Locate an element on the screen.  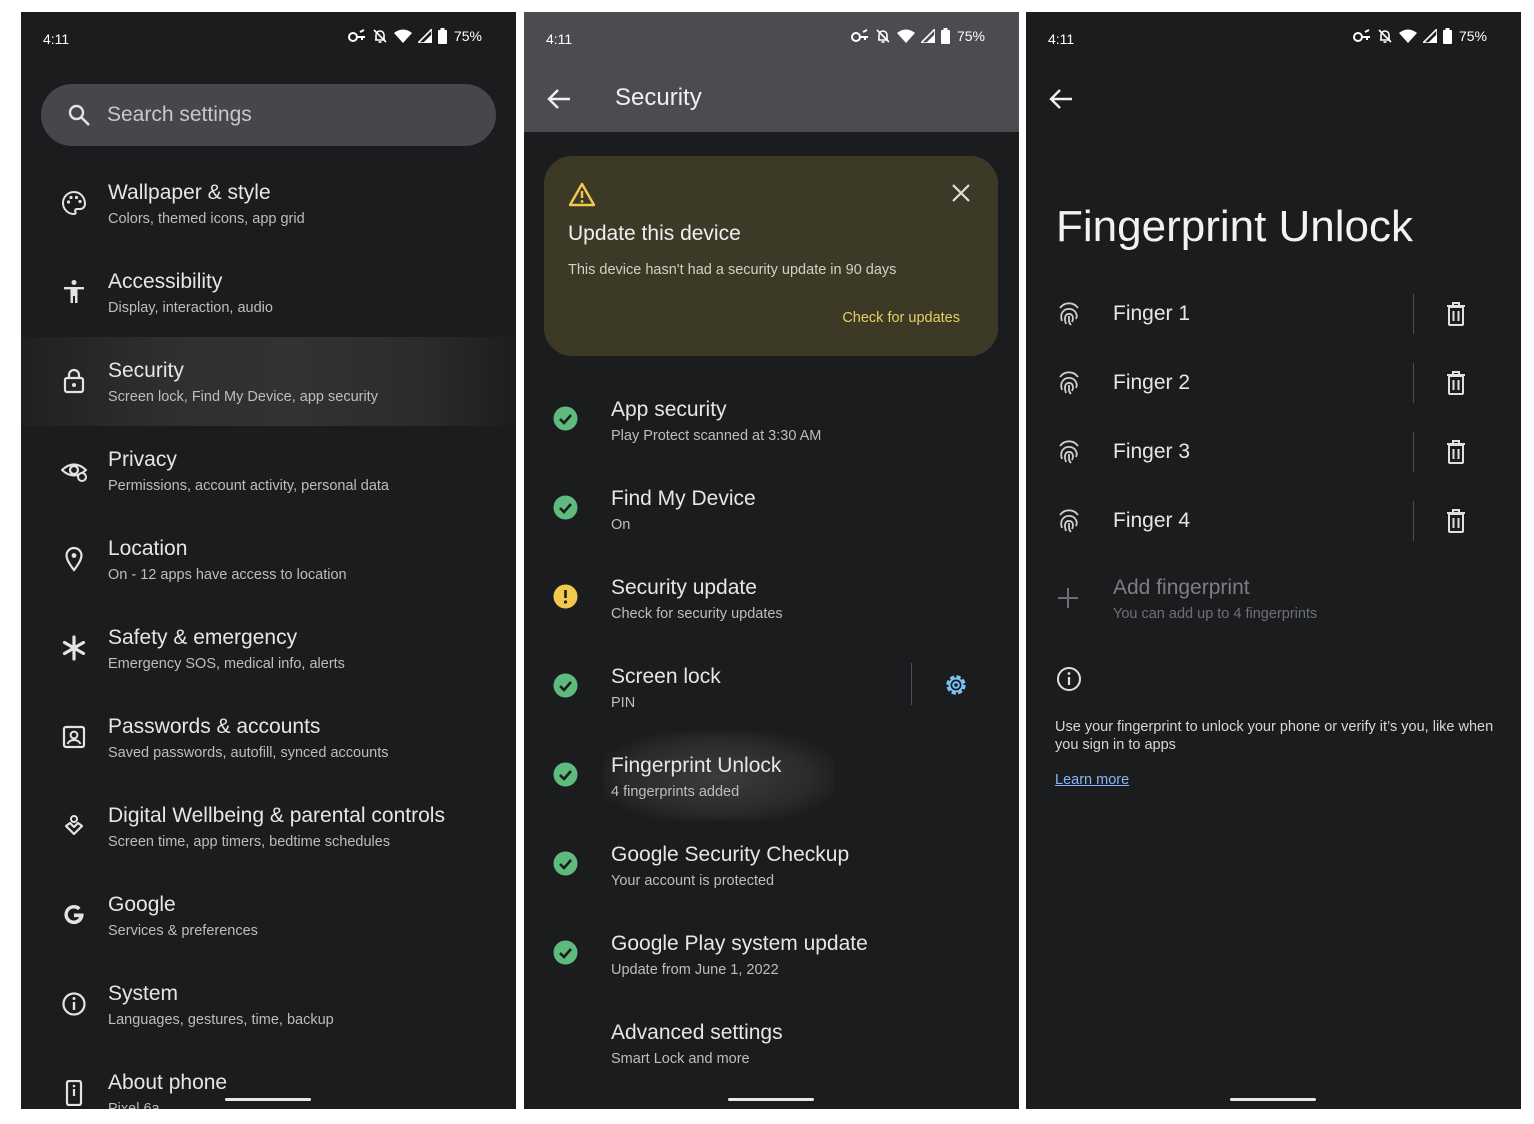
settings-item-subtitle: Languages, gestures, time, backup is located at coordinates (221, 1020).